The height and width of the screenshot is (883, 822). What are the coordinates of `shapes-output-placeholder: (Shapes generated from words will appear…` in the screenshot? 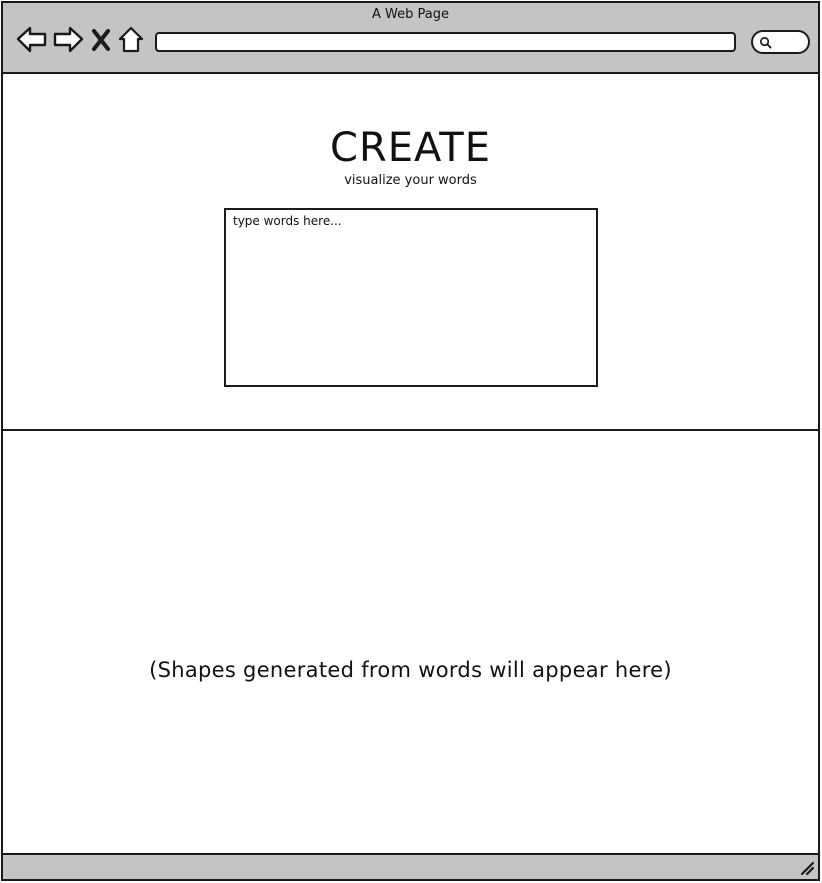 It's located at (410, 670).